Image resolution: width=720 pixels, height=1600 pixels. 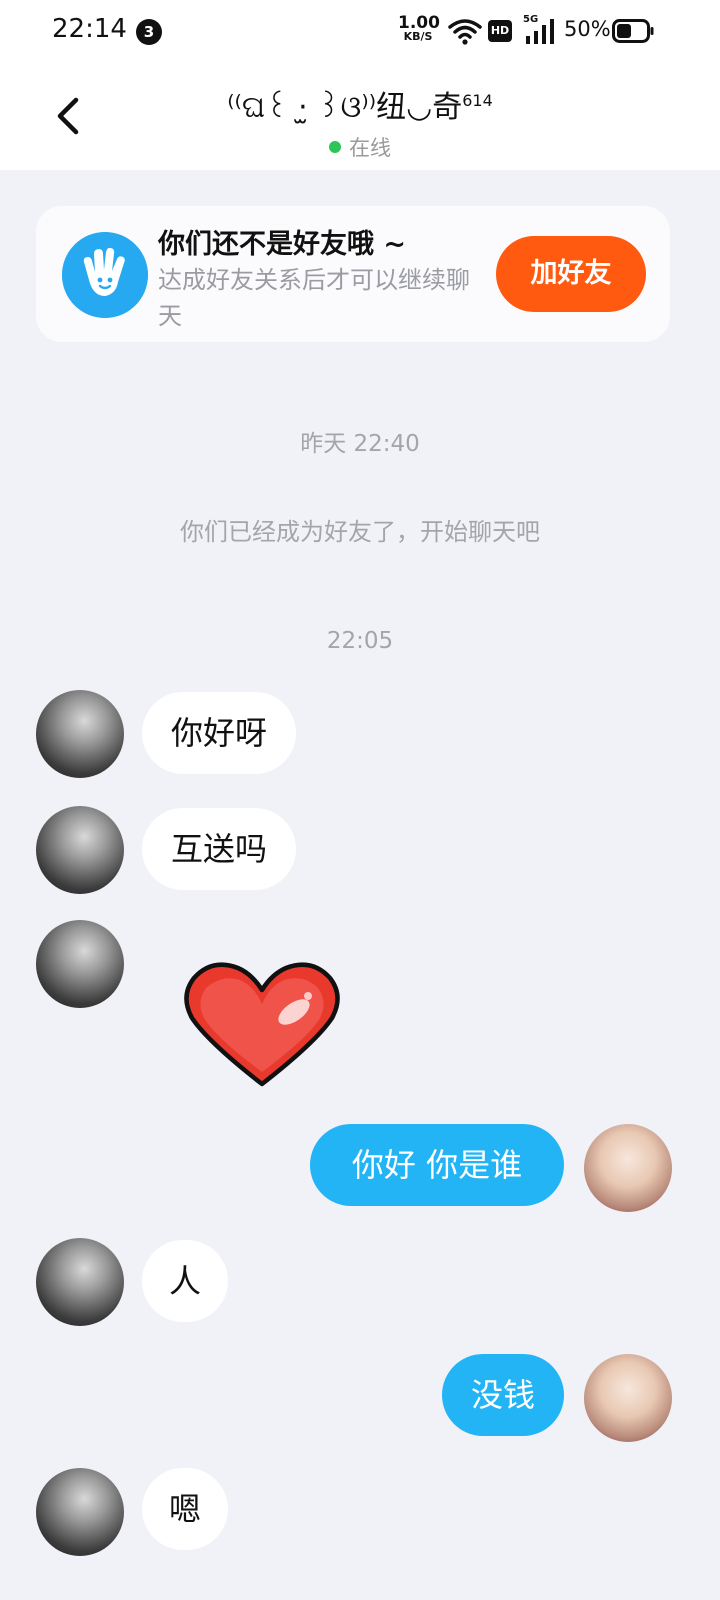 I want to click on banner-title: 你们还不是好友哦 ~, so click(x=282, y=244).